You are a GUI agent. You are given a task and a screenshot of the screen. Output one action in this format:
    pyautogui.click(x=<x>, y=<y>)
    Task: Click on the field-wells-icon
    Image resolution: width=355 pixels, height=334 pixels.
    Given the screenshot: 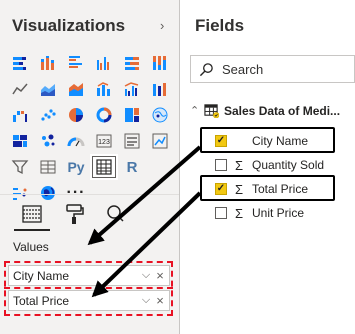 What is the action you would take?
    pyautogui.click(x=32, y=214)
    